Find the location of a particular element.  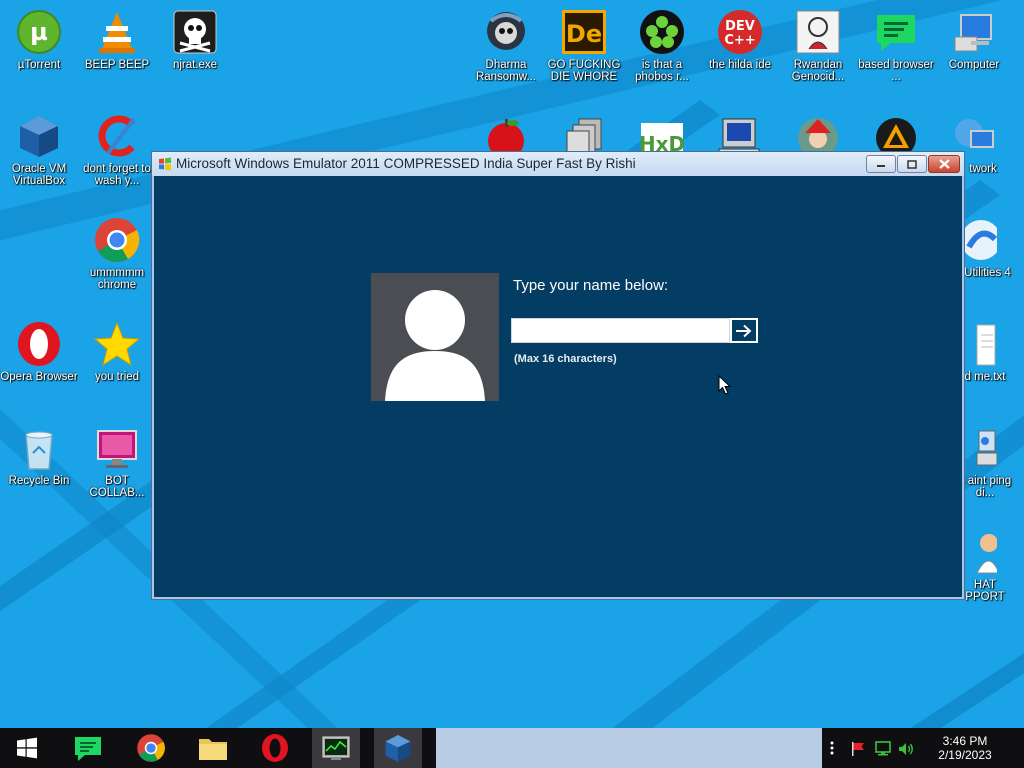

desktop-icon-label: njrat.exe is located at coordinates (195, 65).